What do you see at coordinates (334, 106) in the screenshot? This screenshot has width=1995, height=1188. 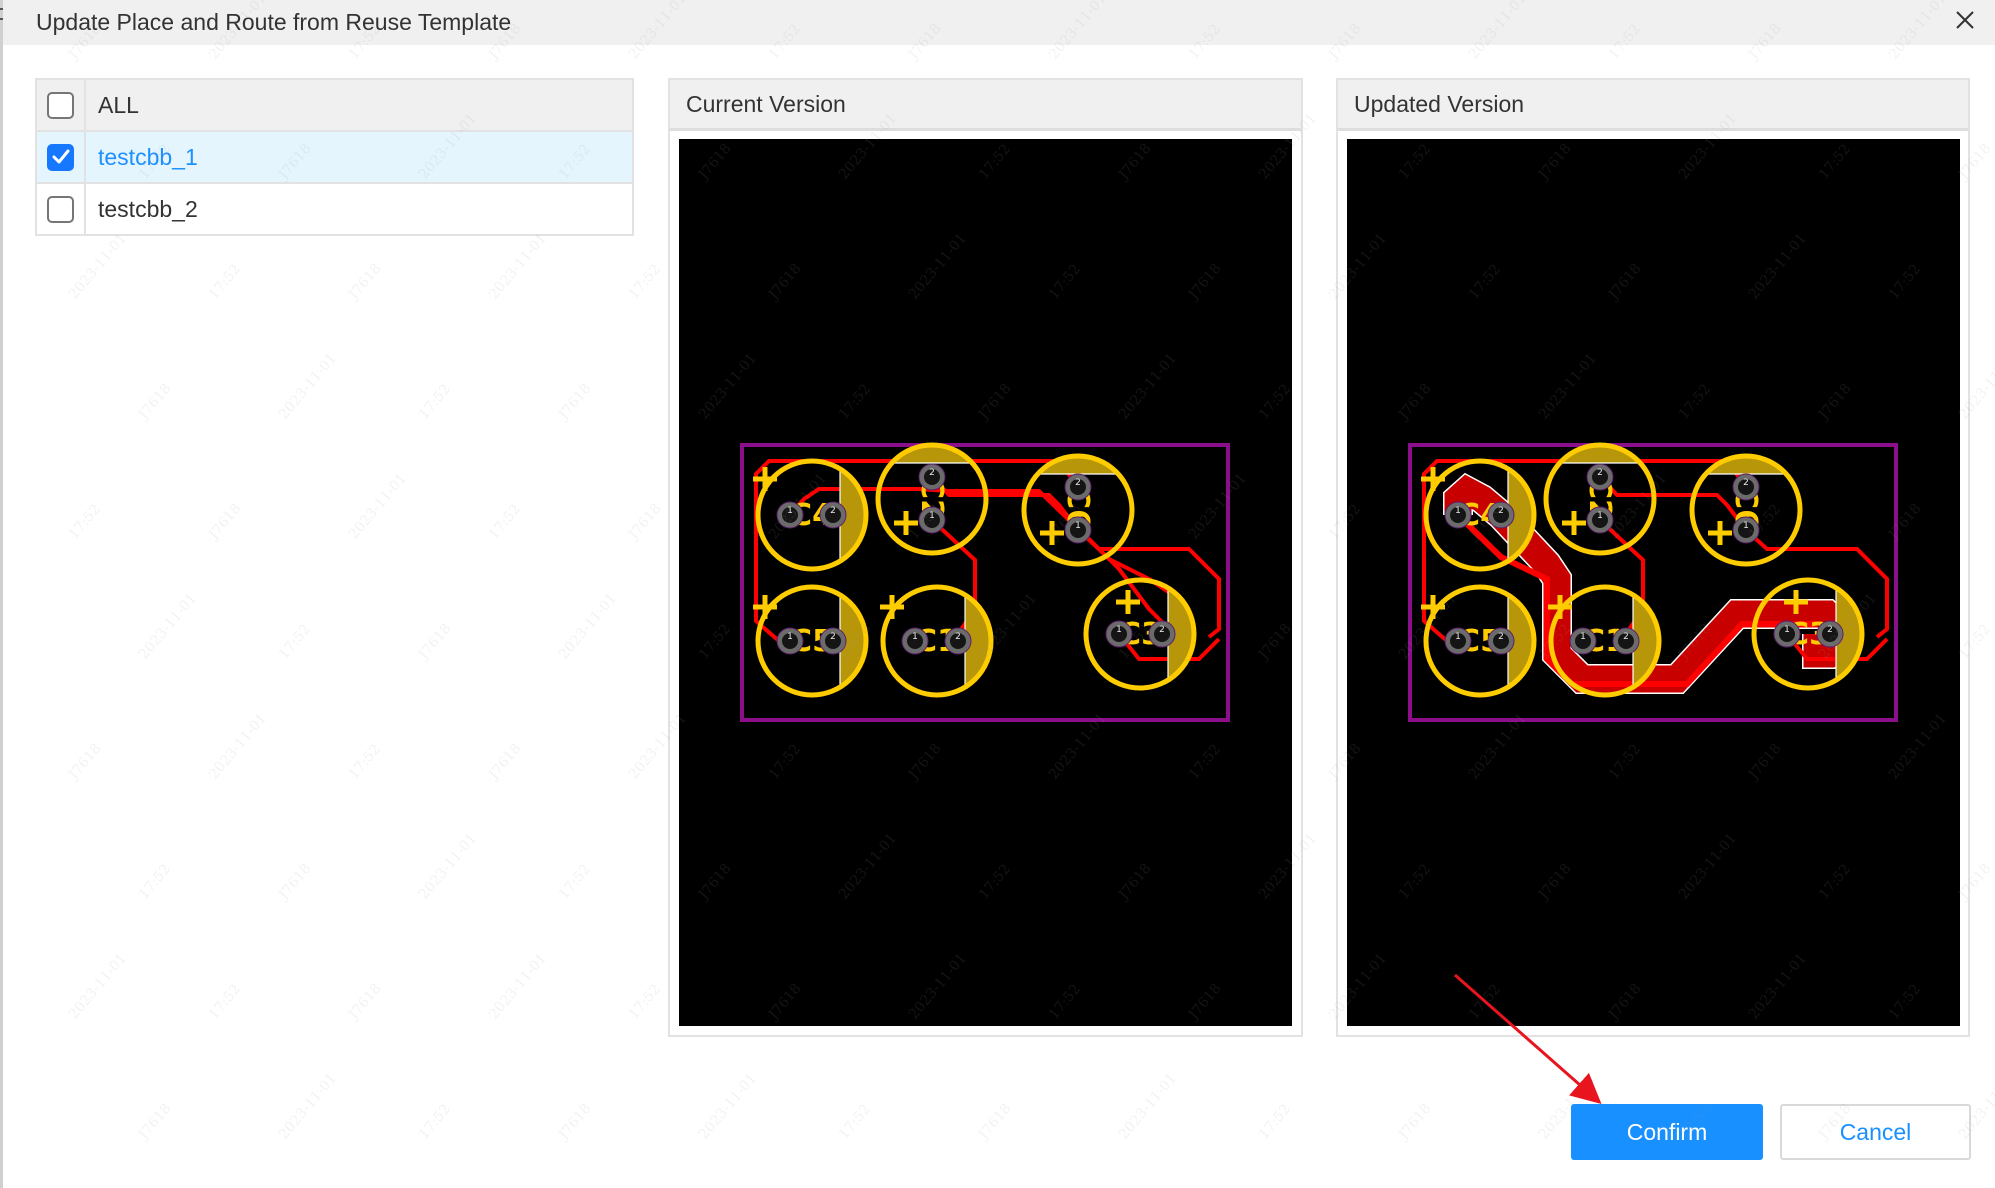 I see `list-header-row: ALL` at bounding box center [334, 106].